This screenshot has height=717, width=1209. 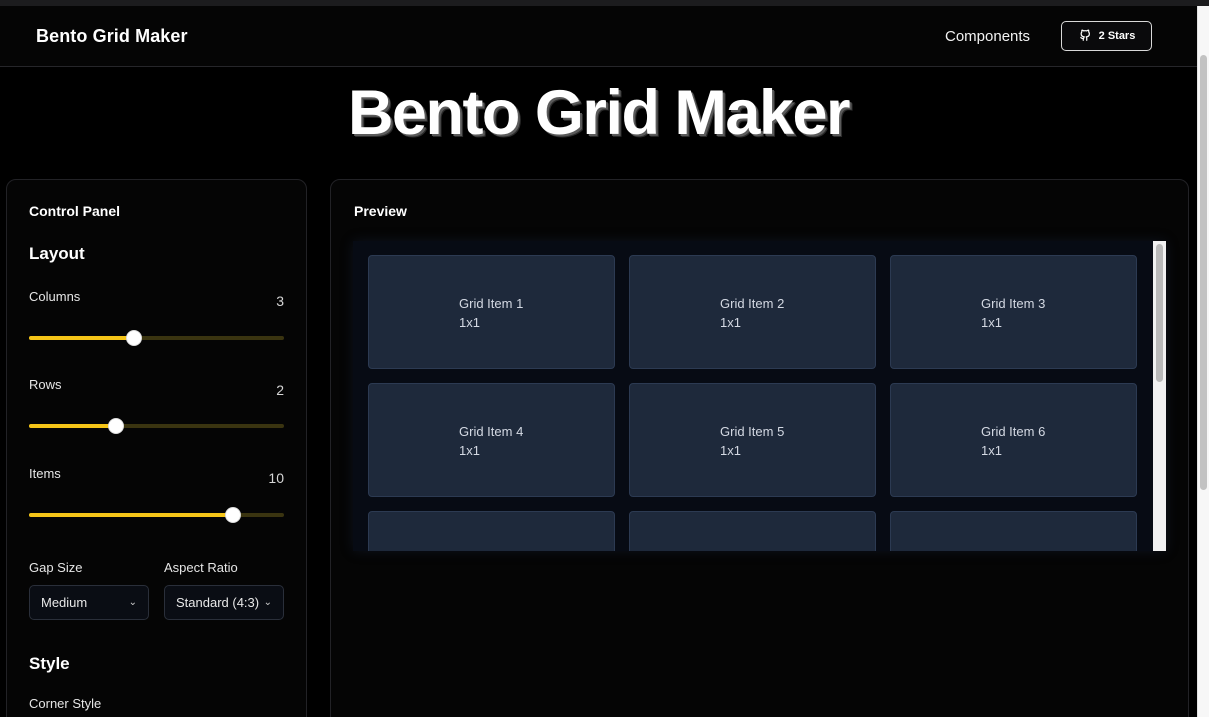 What do you see at coordinates (45, 384) in the screenshot?
I see `rows-label: Rows` at bounding box center [45, 384].